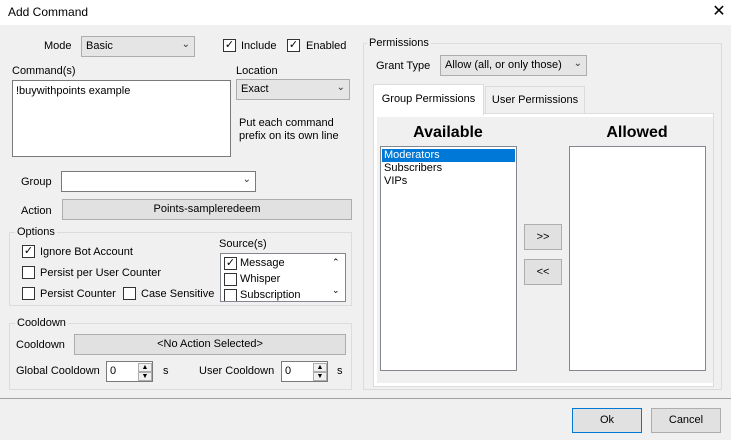 This screenshot has width=731, height=440. I want to click on remove-permission-button: <<, so click(543, 272).